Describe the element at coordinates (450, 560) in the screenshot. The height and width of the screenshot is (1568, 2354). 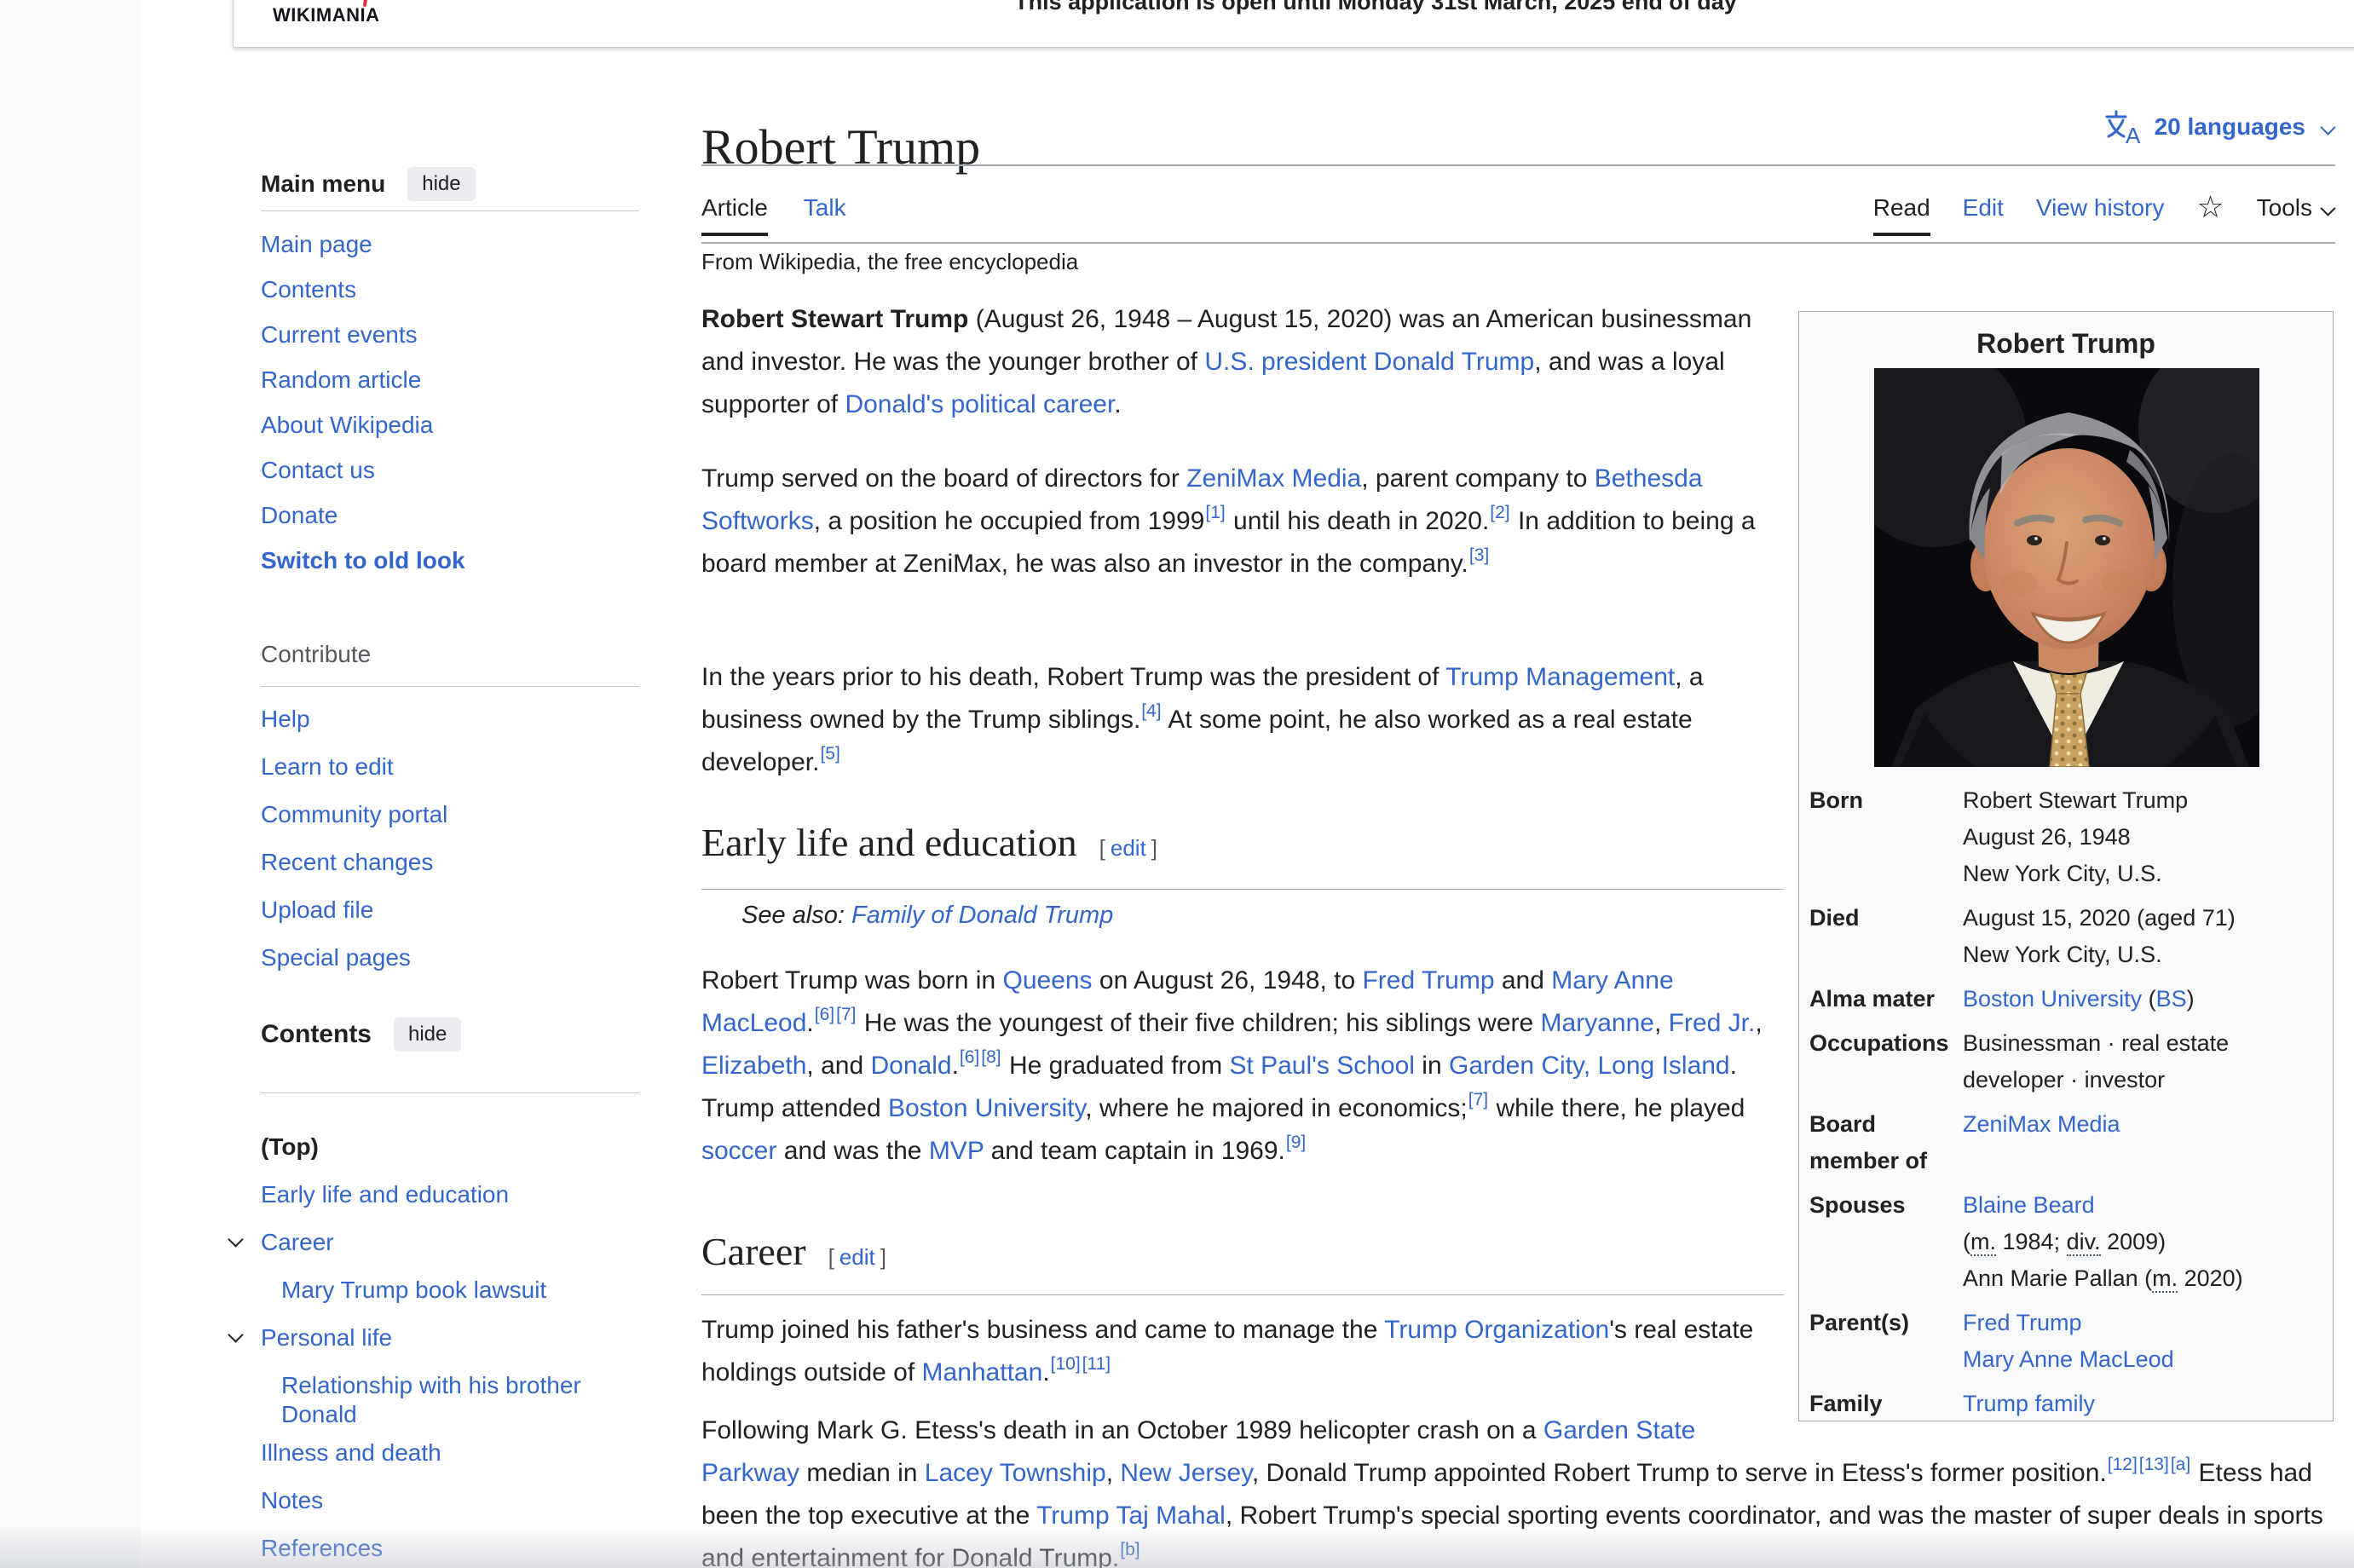
I see `sidebar-item-switch-to-old-look: Switch to old look` at that location.